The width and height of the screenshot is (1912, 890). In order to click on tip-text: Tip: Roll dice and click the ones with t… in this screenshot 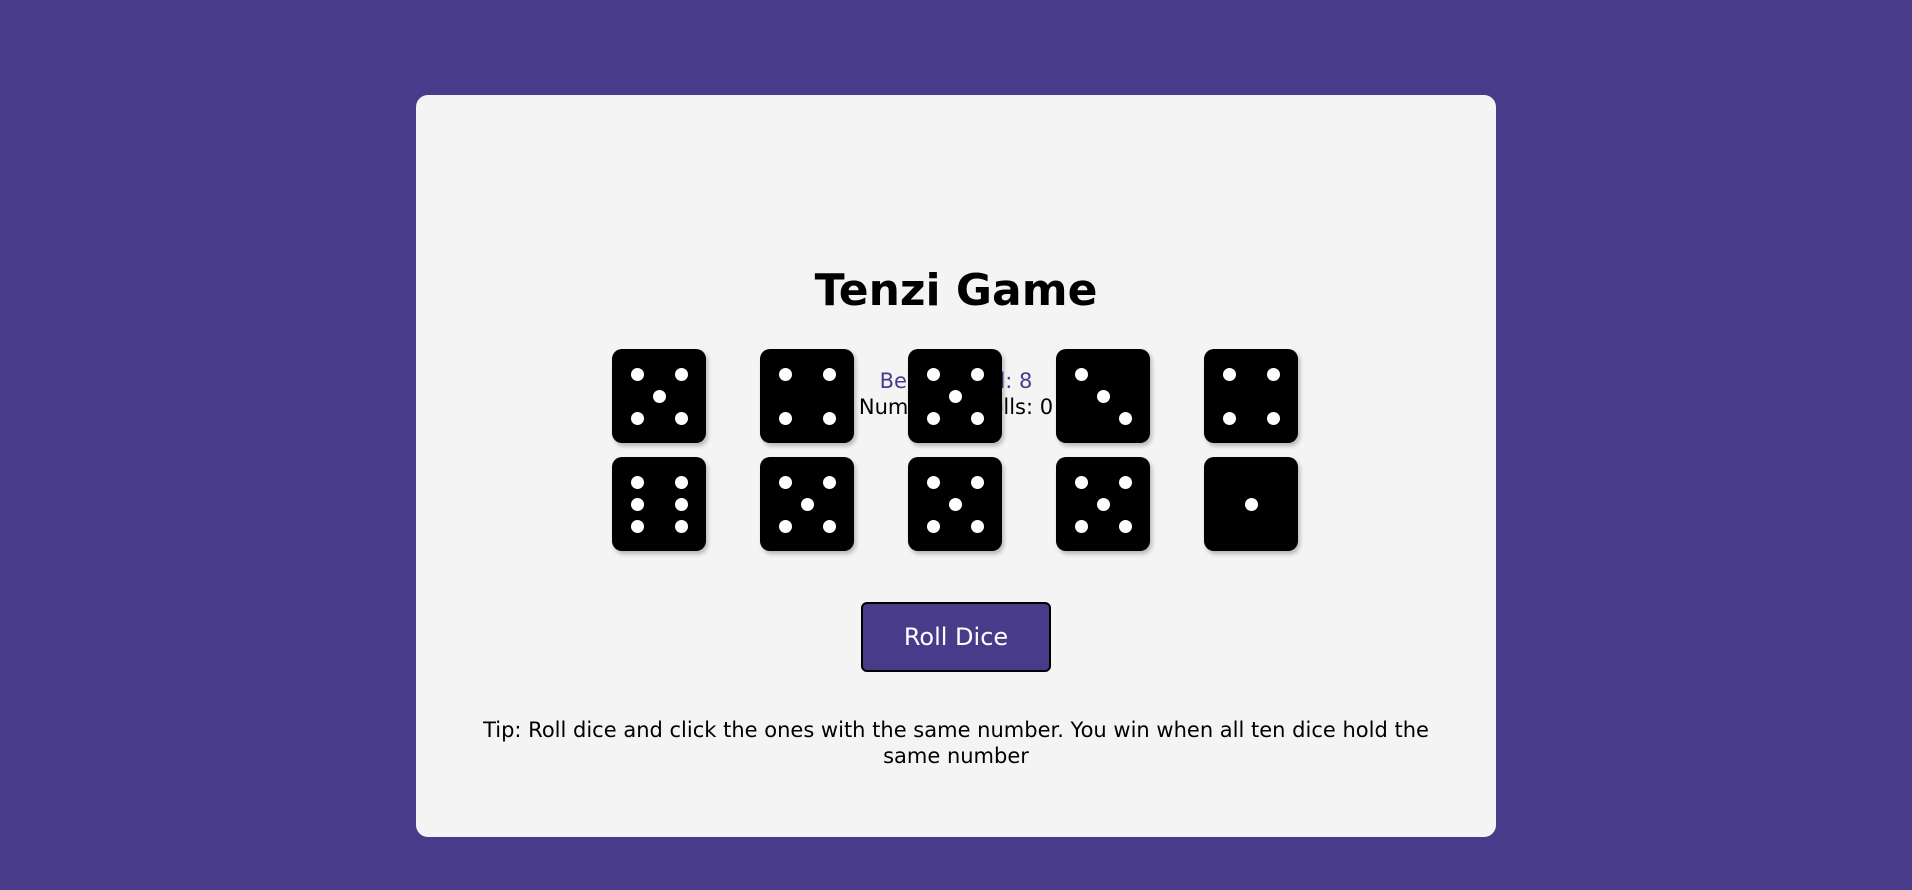, I will do `click(956, 743)`.